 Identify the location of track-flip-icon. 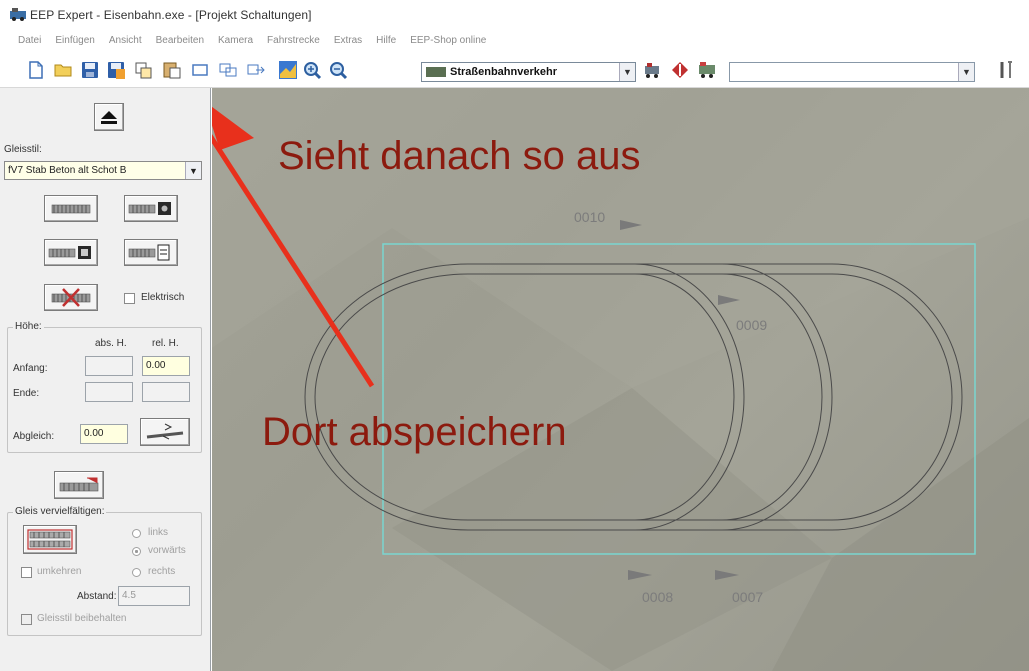
(79, 484).